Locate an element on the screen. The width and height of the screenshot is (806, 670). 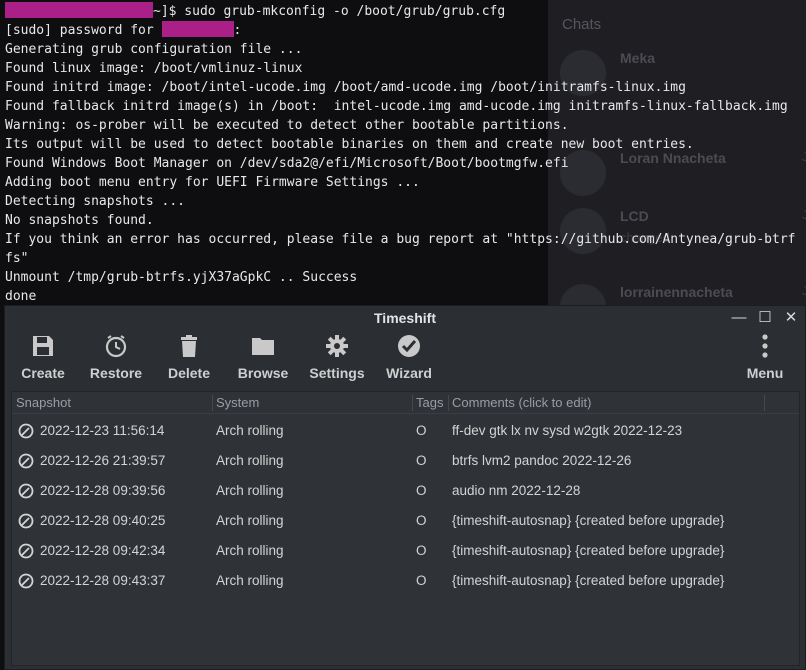
snapshot-comment: ff-dev gtk lx nv sysd w2gtk 2022-12-23 is located at coordinates (567, 430).